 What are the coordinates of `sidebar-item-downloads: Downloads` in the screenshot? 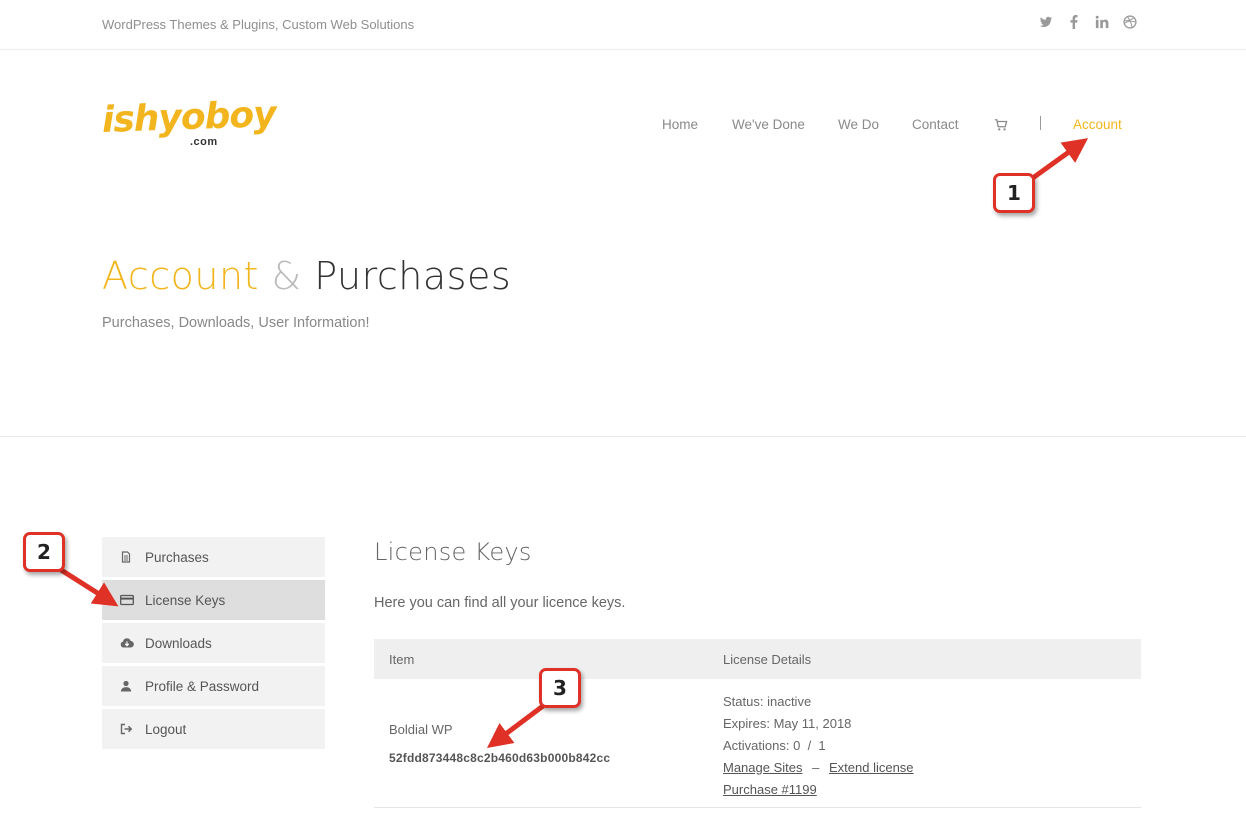 It's located at (213, 643).